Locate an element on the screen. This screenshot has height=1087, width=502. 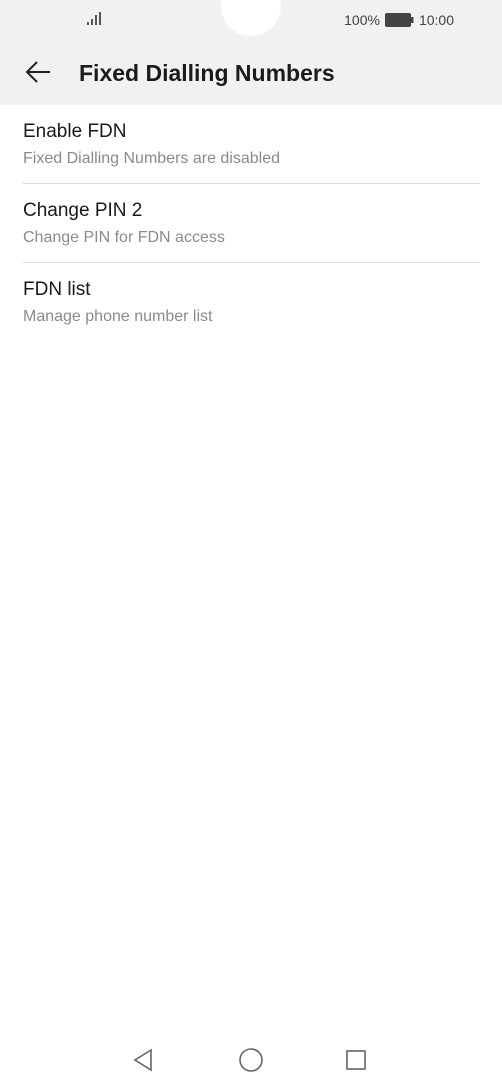
list-item-subtitle: Manage phone number list is located at coordinates (118, 316).